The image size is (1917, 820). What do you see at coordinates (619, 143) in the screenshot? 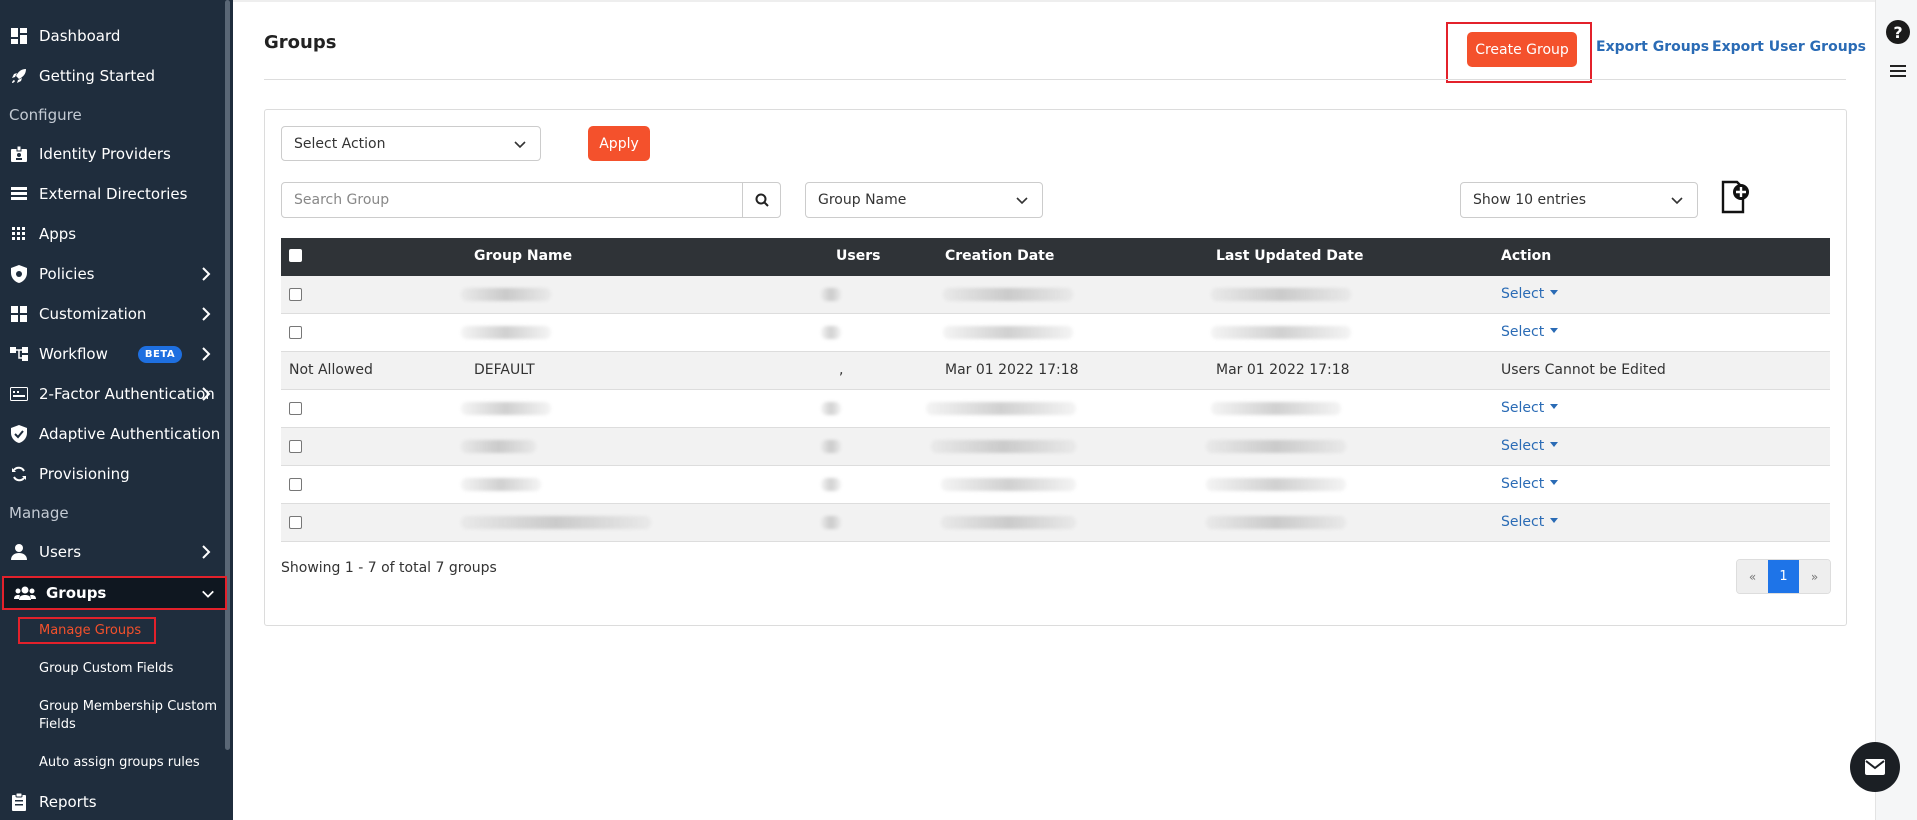
I see `apply-button: Apply` at bounding box center [619, 143].